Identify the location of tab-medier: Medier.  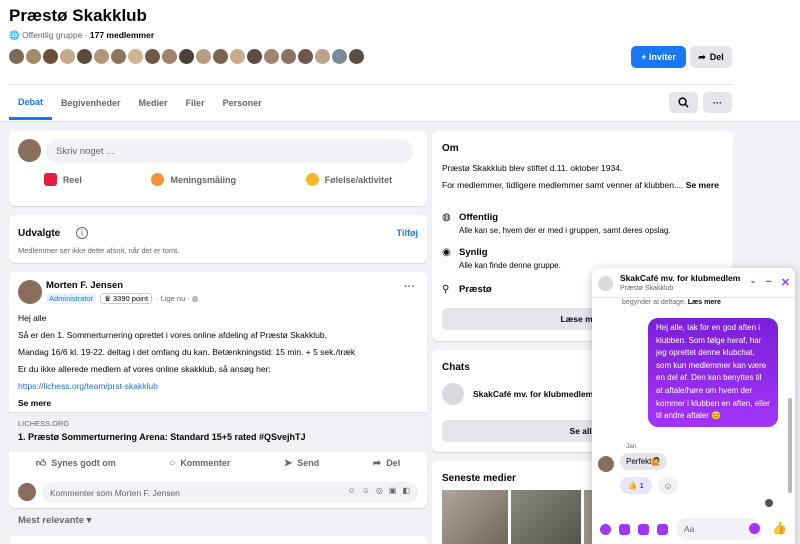
(153, 103).